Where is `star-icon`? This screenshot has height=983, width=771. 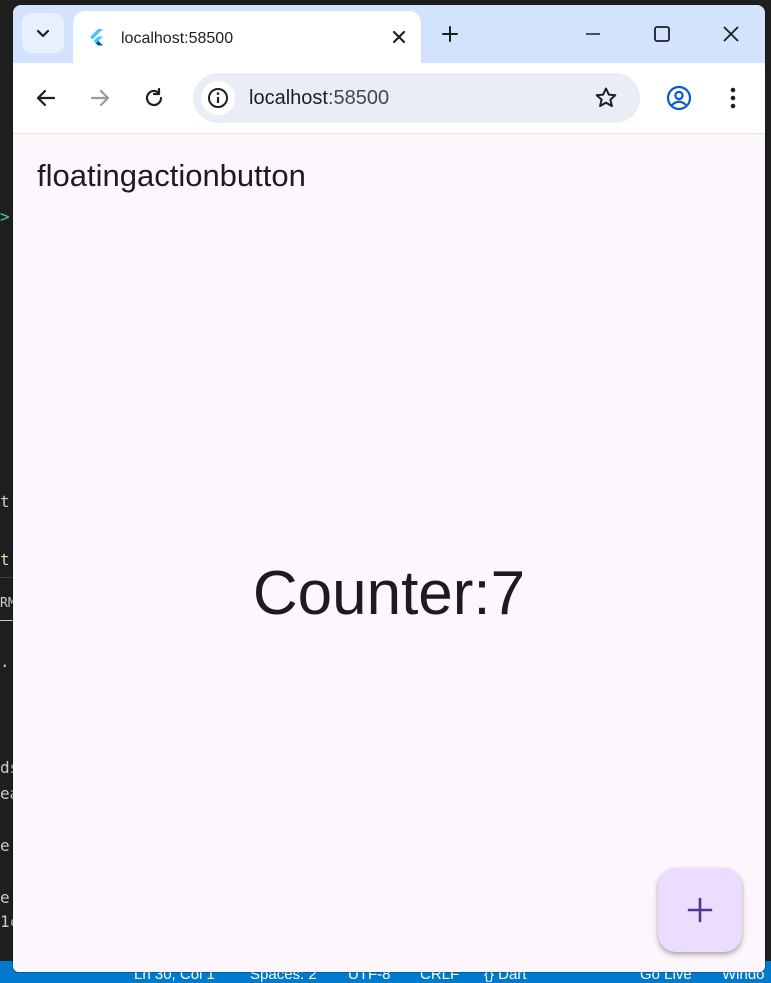
star-icon is located at coordinates (606, 97).